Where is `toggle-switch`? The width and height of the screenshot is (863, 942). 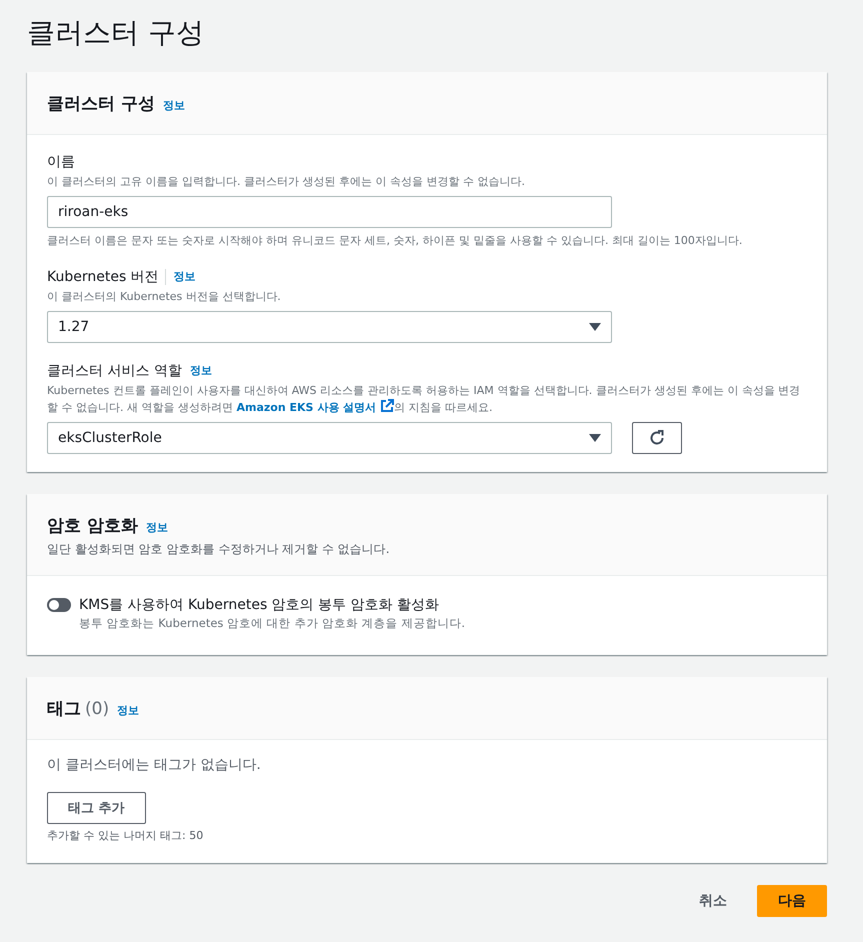
toggle-switch is located at coordinates (59, 605).